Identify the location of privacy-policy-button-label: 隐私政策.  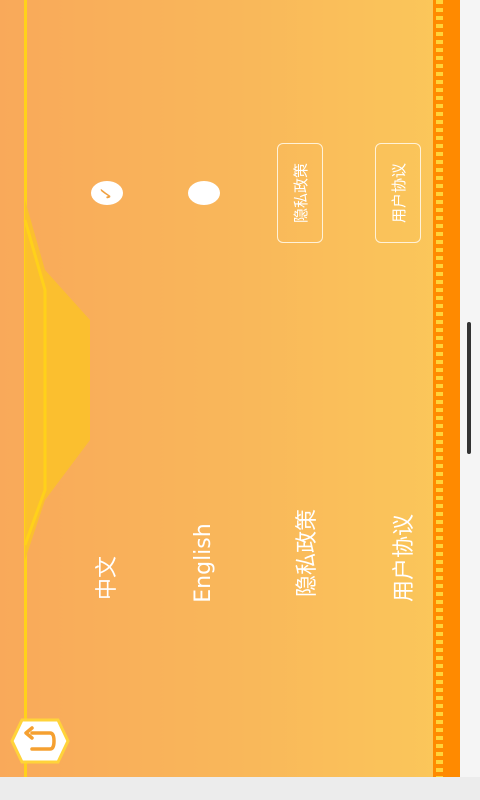
(301, 193).